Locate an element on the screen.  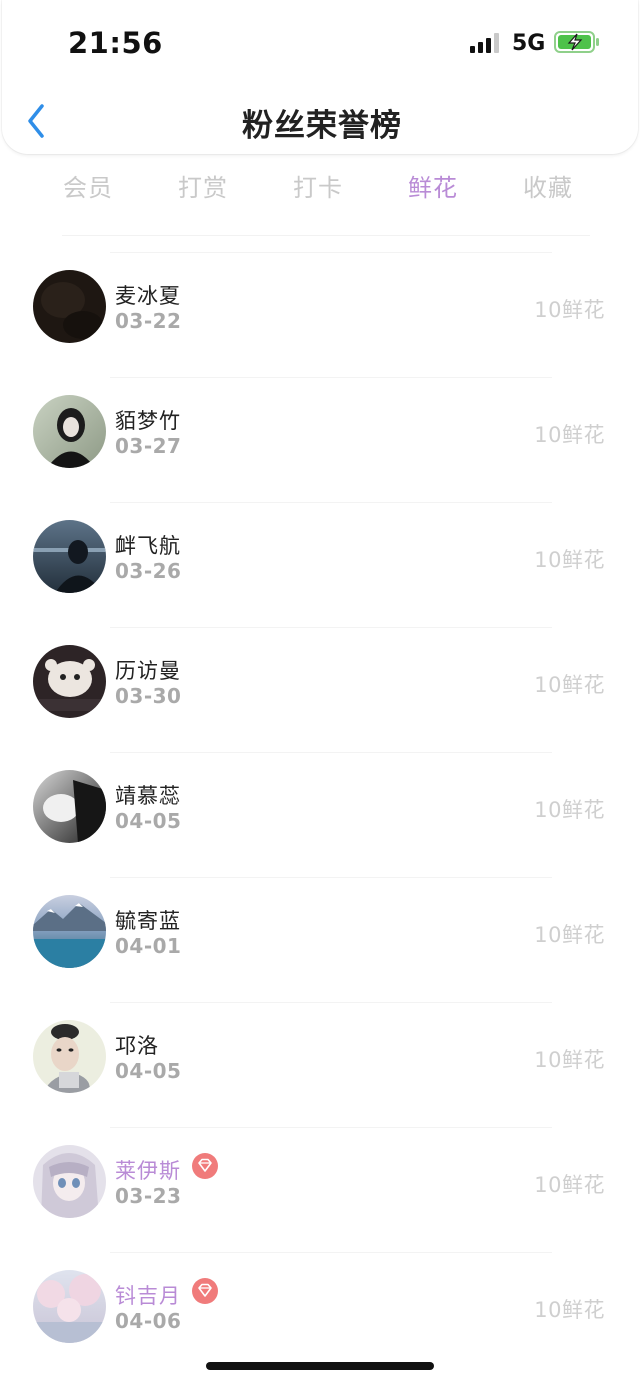
tab-flowers: 鲜花 is located at coordinates (433, 185).